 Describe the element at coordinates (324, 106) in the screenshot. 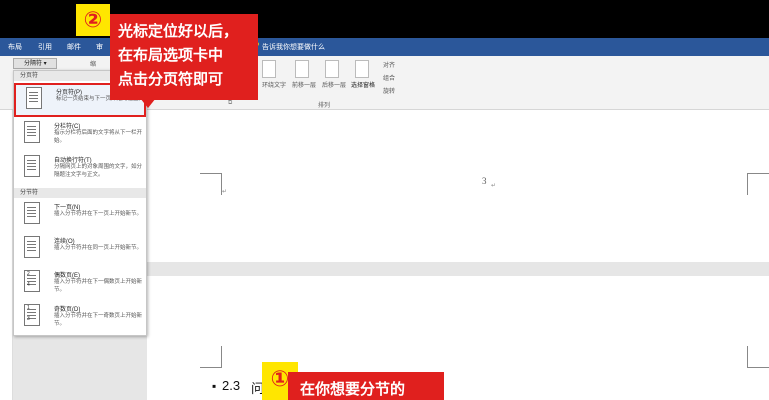

I see `arrange-group-label: 排列` at that location.